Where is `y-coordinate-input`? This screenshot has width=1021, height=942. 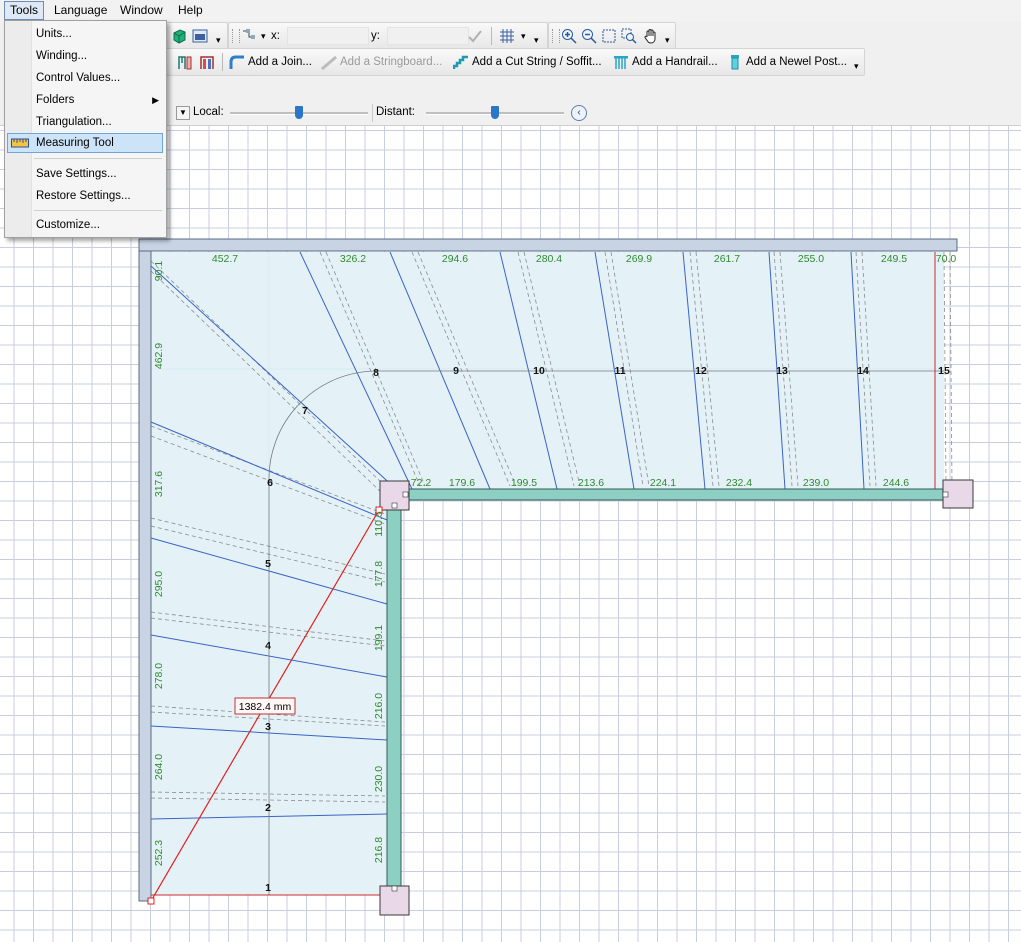 y-coordinate-input is located at coordinates (428, 36).